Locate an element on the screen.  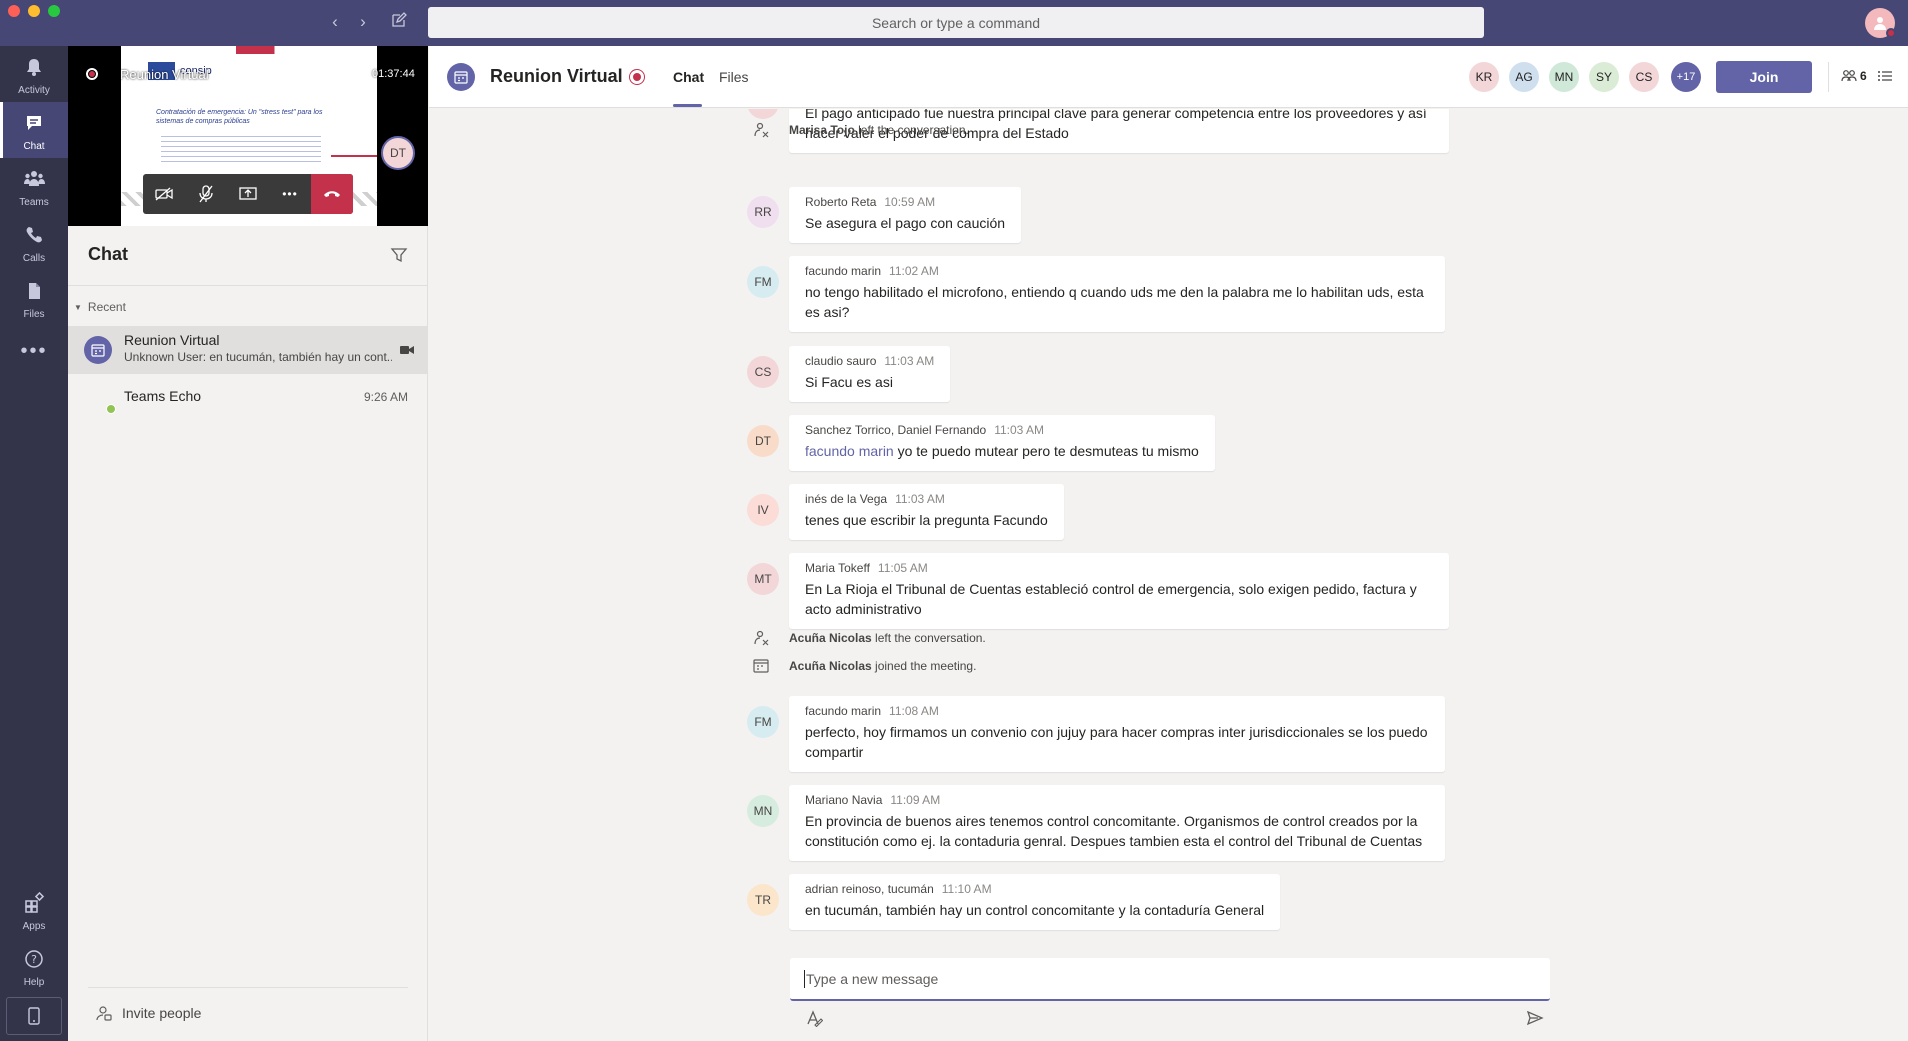
participant-avatar: AG is located at coordinates (1524, 77).